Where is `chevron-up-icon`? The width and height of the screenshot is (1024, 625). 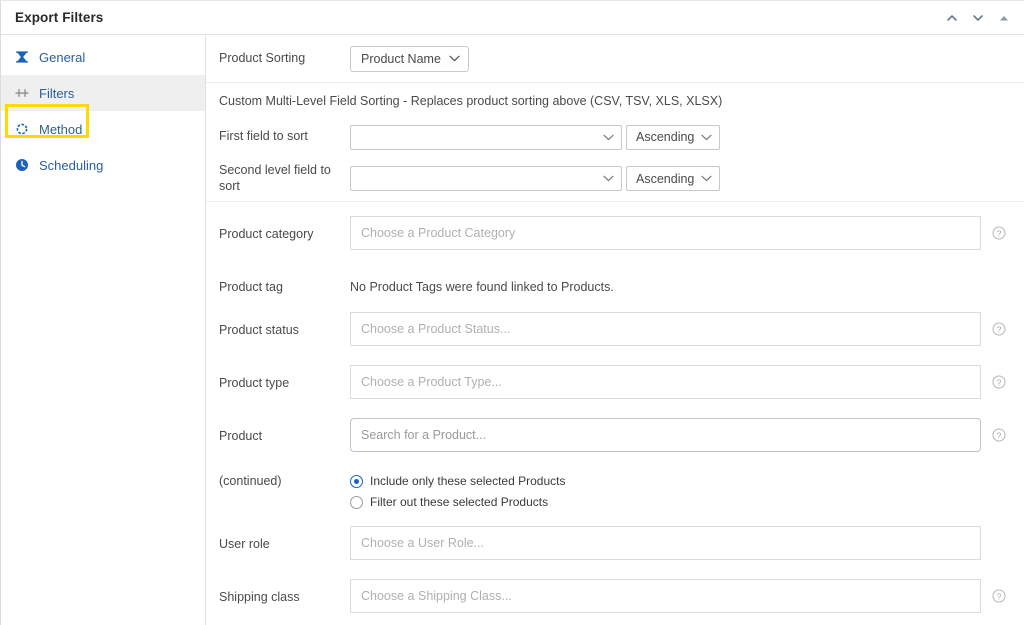
chevron-up-icon is located at coordinates (952, 18).